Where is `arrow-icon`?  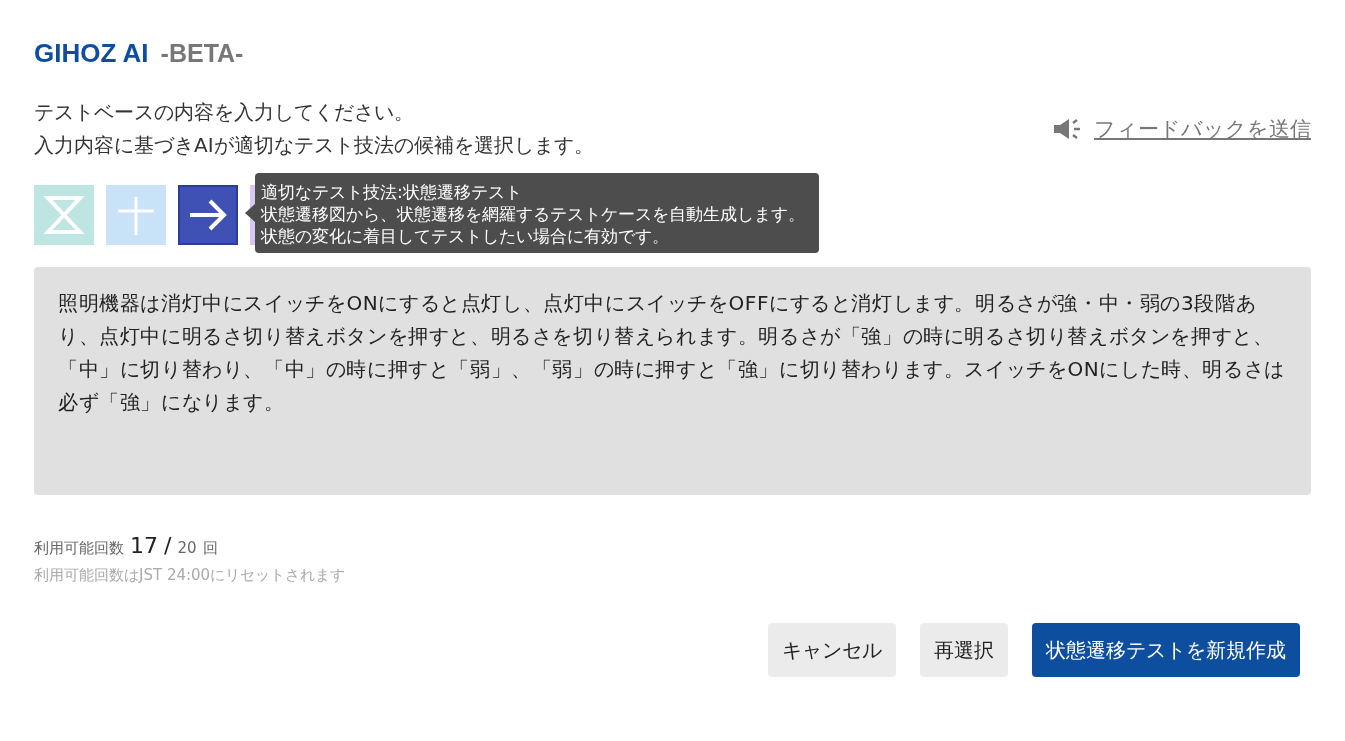 arrow-icon is located at coordinates (208, 215).